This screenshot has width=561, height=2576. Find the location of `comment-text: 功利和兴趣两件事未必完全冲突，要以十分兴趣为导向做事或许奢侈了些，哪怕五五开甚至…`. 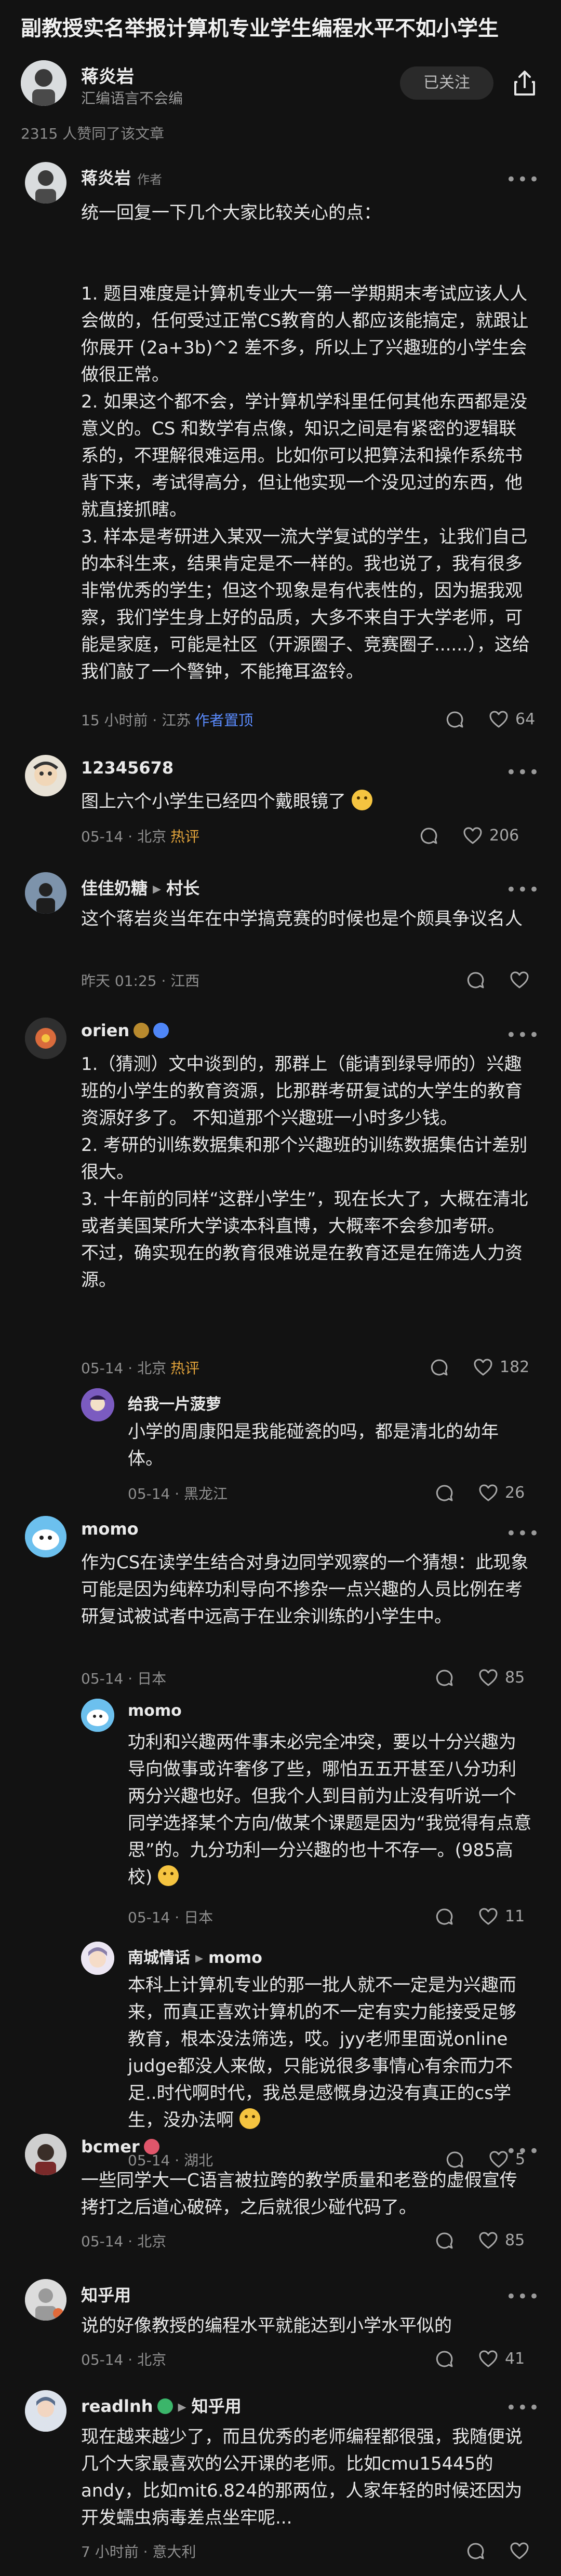

comment-text: 功利和兴趣两件事未必完全冲突，要以十分兴趣为导向做事或许奢侈了些，哪怕五五开甚至… is located at coordinates (330, 1810).